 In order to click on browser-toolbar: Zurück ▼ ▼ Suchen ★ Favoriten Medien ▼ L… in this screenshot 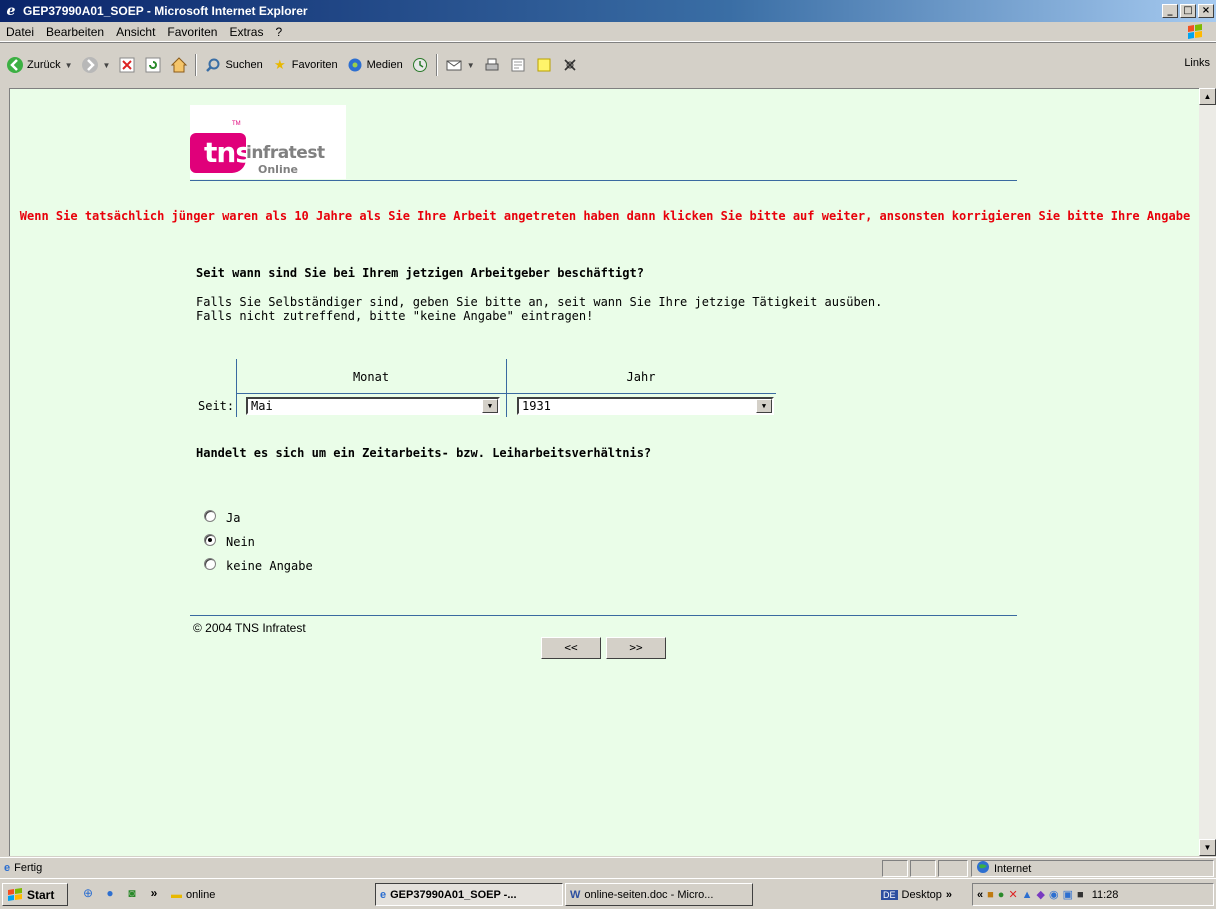, I will do `click(608, 65)`.